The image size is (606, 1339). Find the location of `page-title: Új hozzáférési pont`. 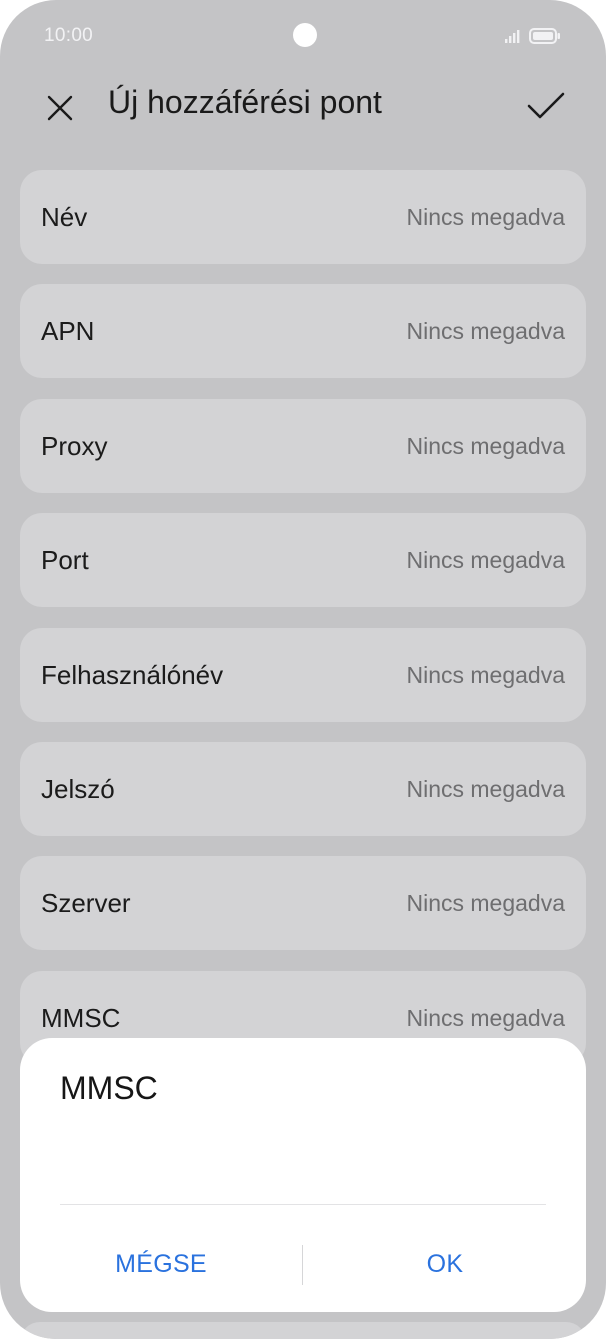

page-title: Új hozzáférési pont is located at coordinates (245, 102).